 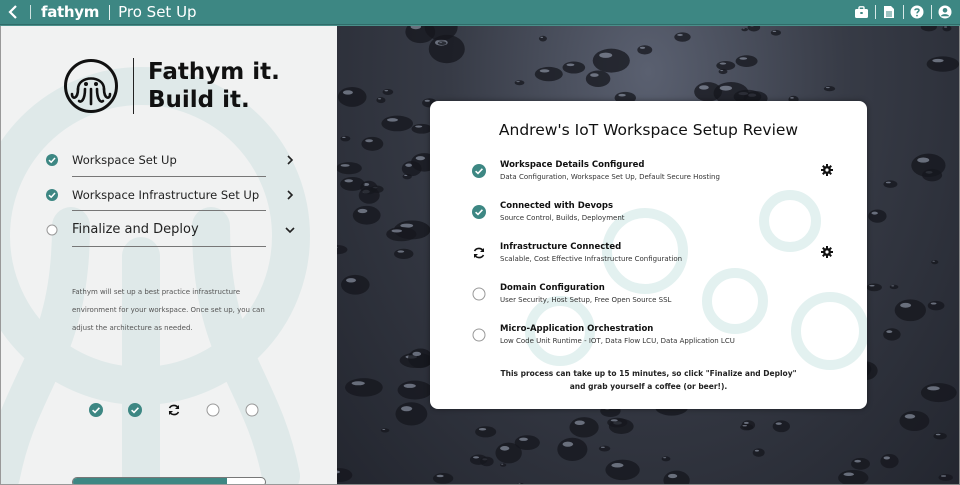 What do you see at coordinates (166, 195) in the screenshot?
I see `step-label: Workspace Infrastructure Set Up` at bounding box center [166, 195].